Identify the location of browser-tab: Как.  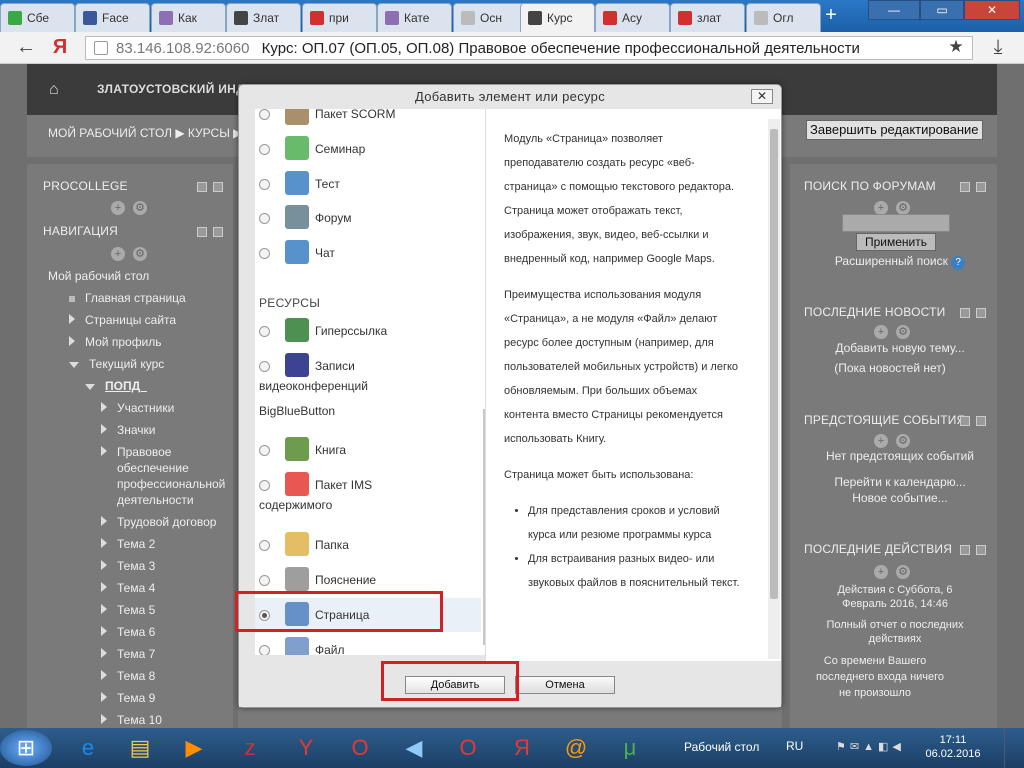
(188, 17).